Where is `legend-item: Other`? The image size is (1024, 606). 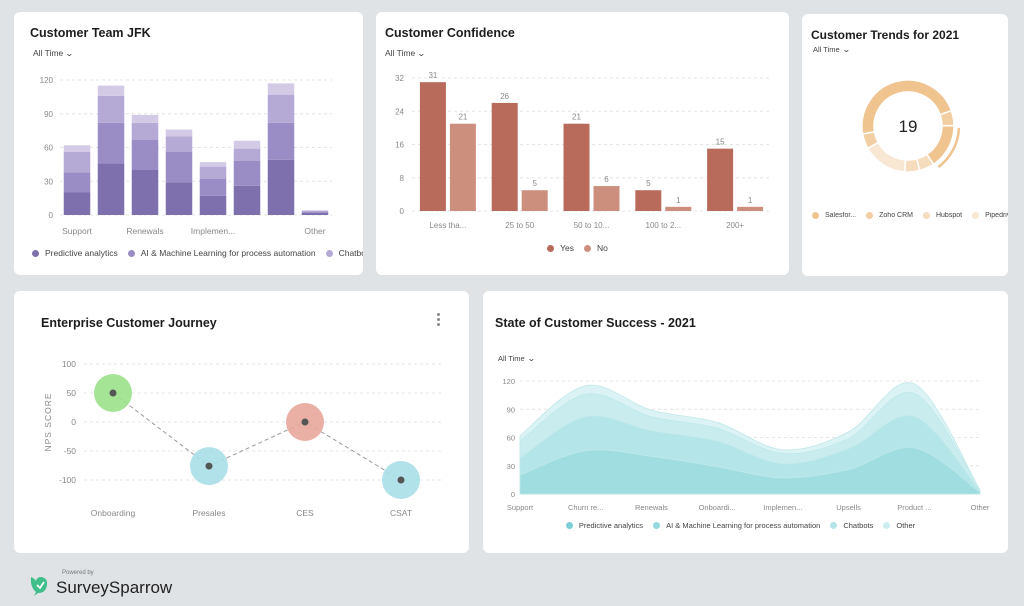 legend-item: Other is located at coordinates (899, 525).